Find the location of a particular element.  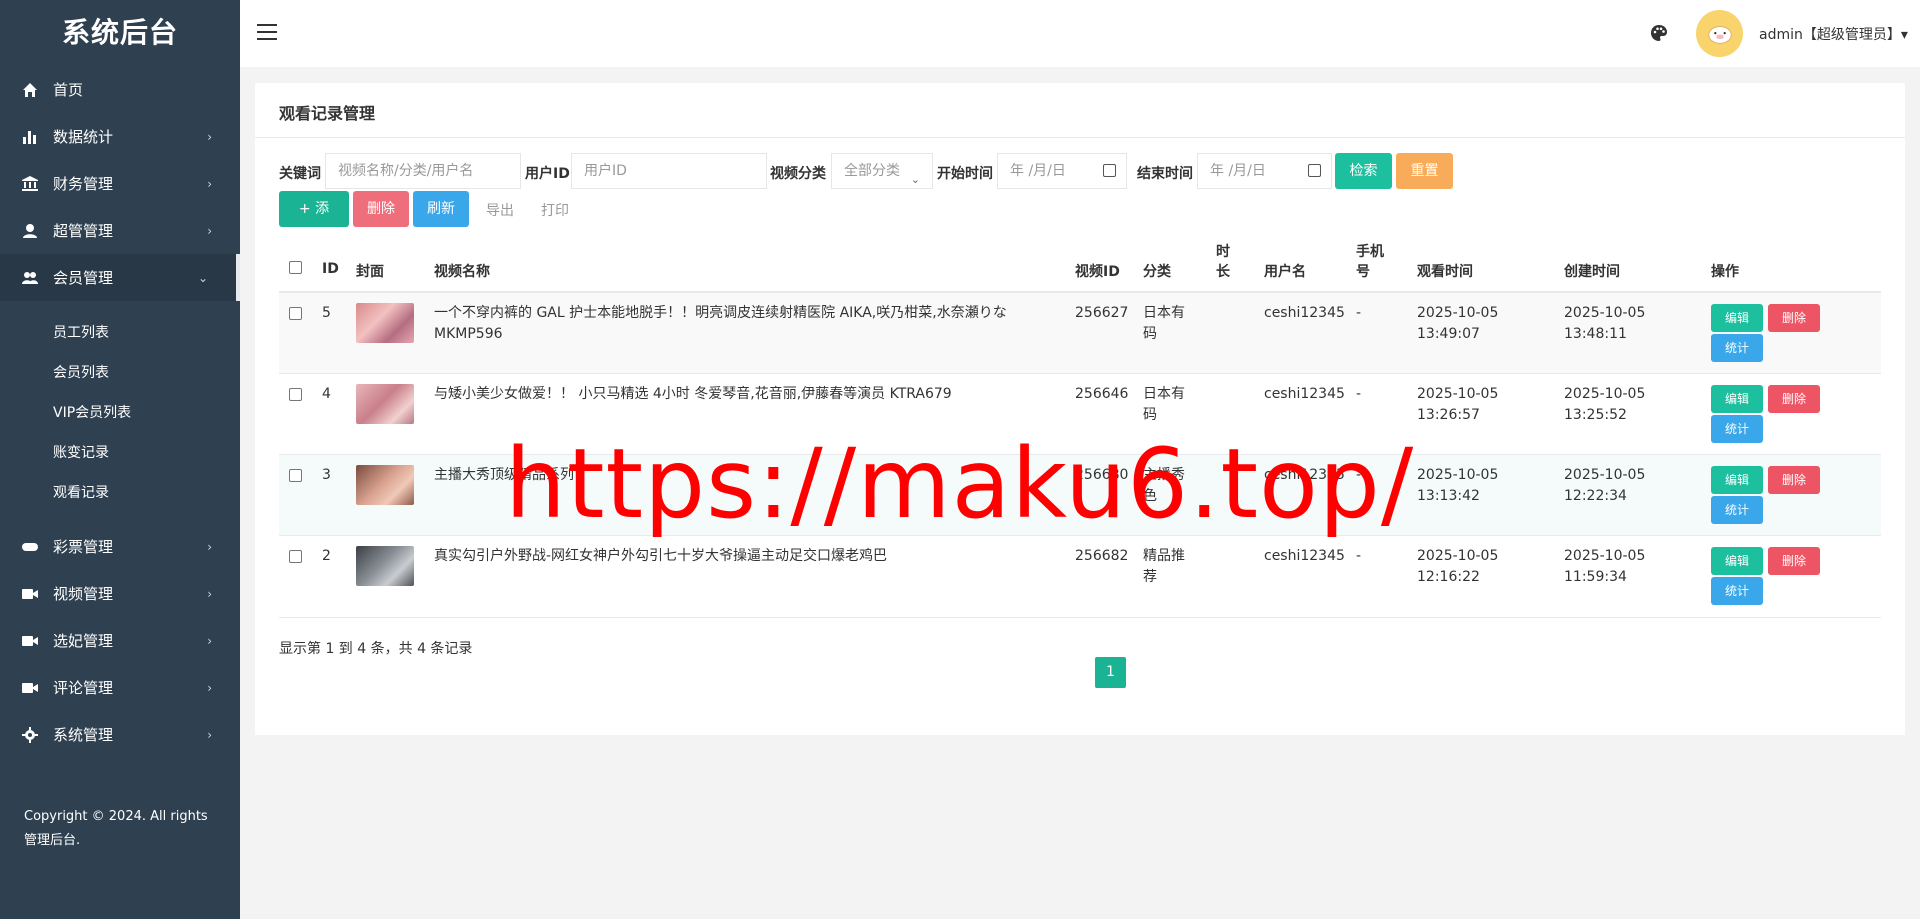

subnav-staff-list: 员工列表 is located at coordinates (120, 333).